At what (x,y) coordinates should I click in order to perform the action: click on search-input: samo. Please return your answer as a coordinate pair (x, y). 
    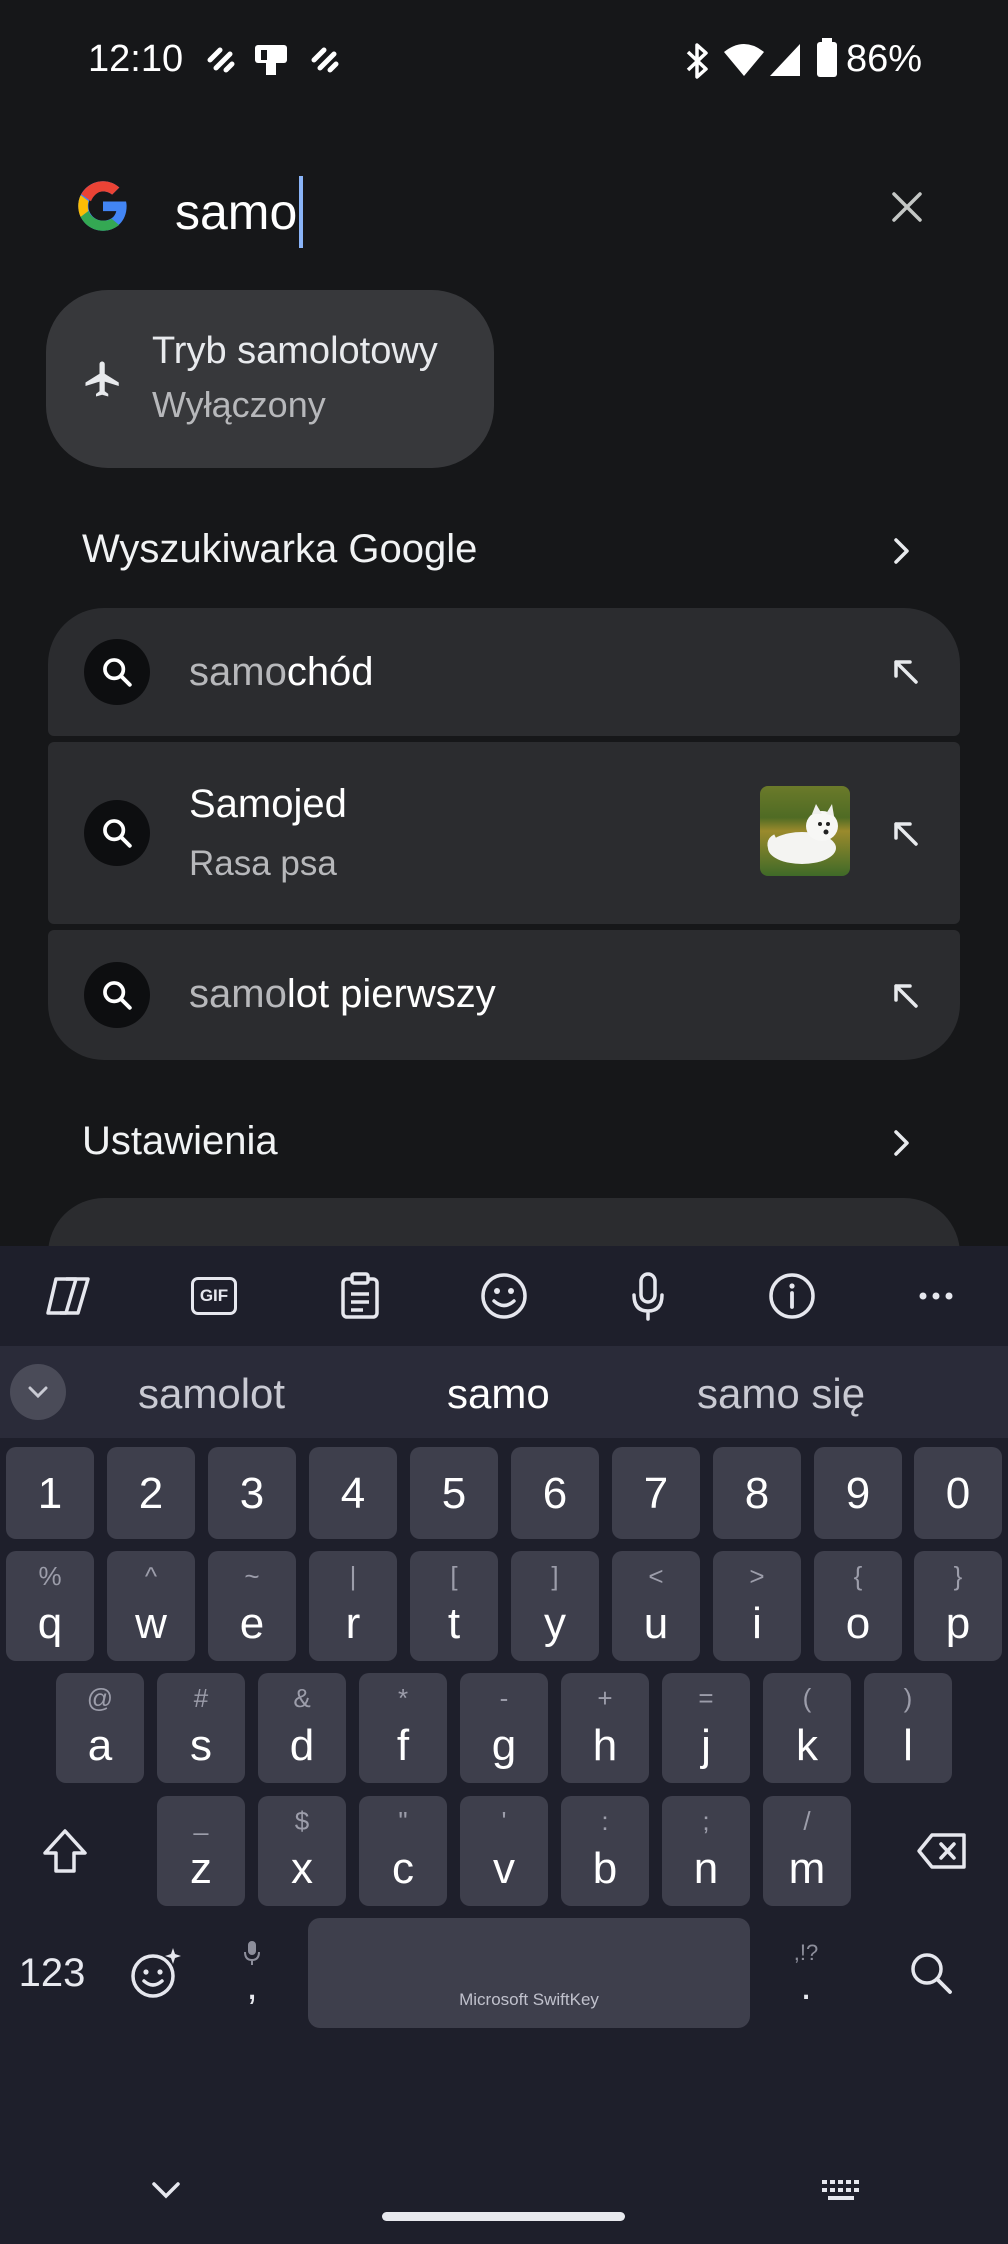
    Looking at the image, I should click on (239, 212).